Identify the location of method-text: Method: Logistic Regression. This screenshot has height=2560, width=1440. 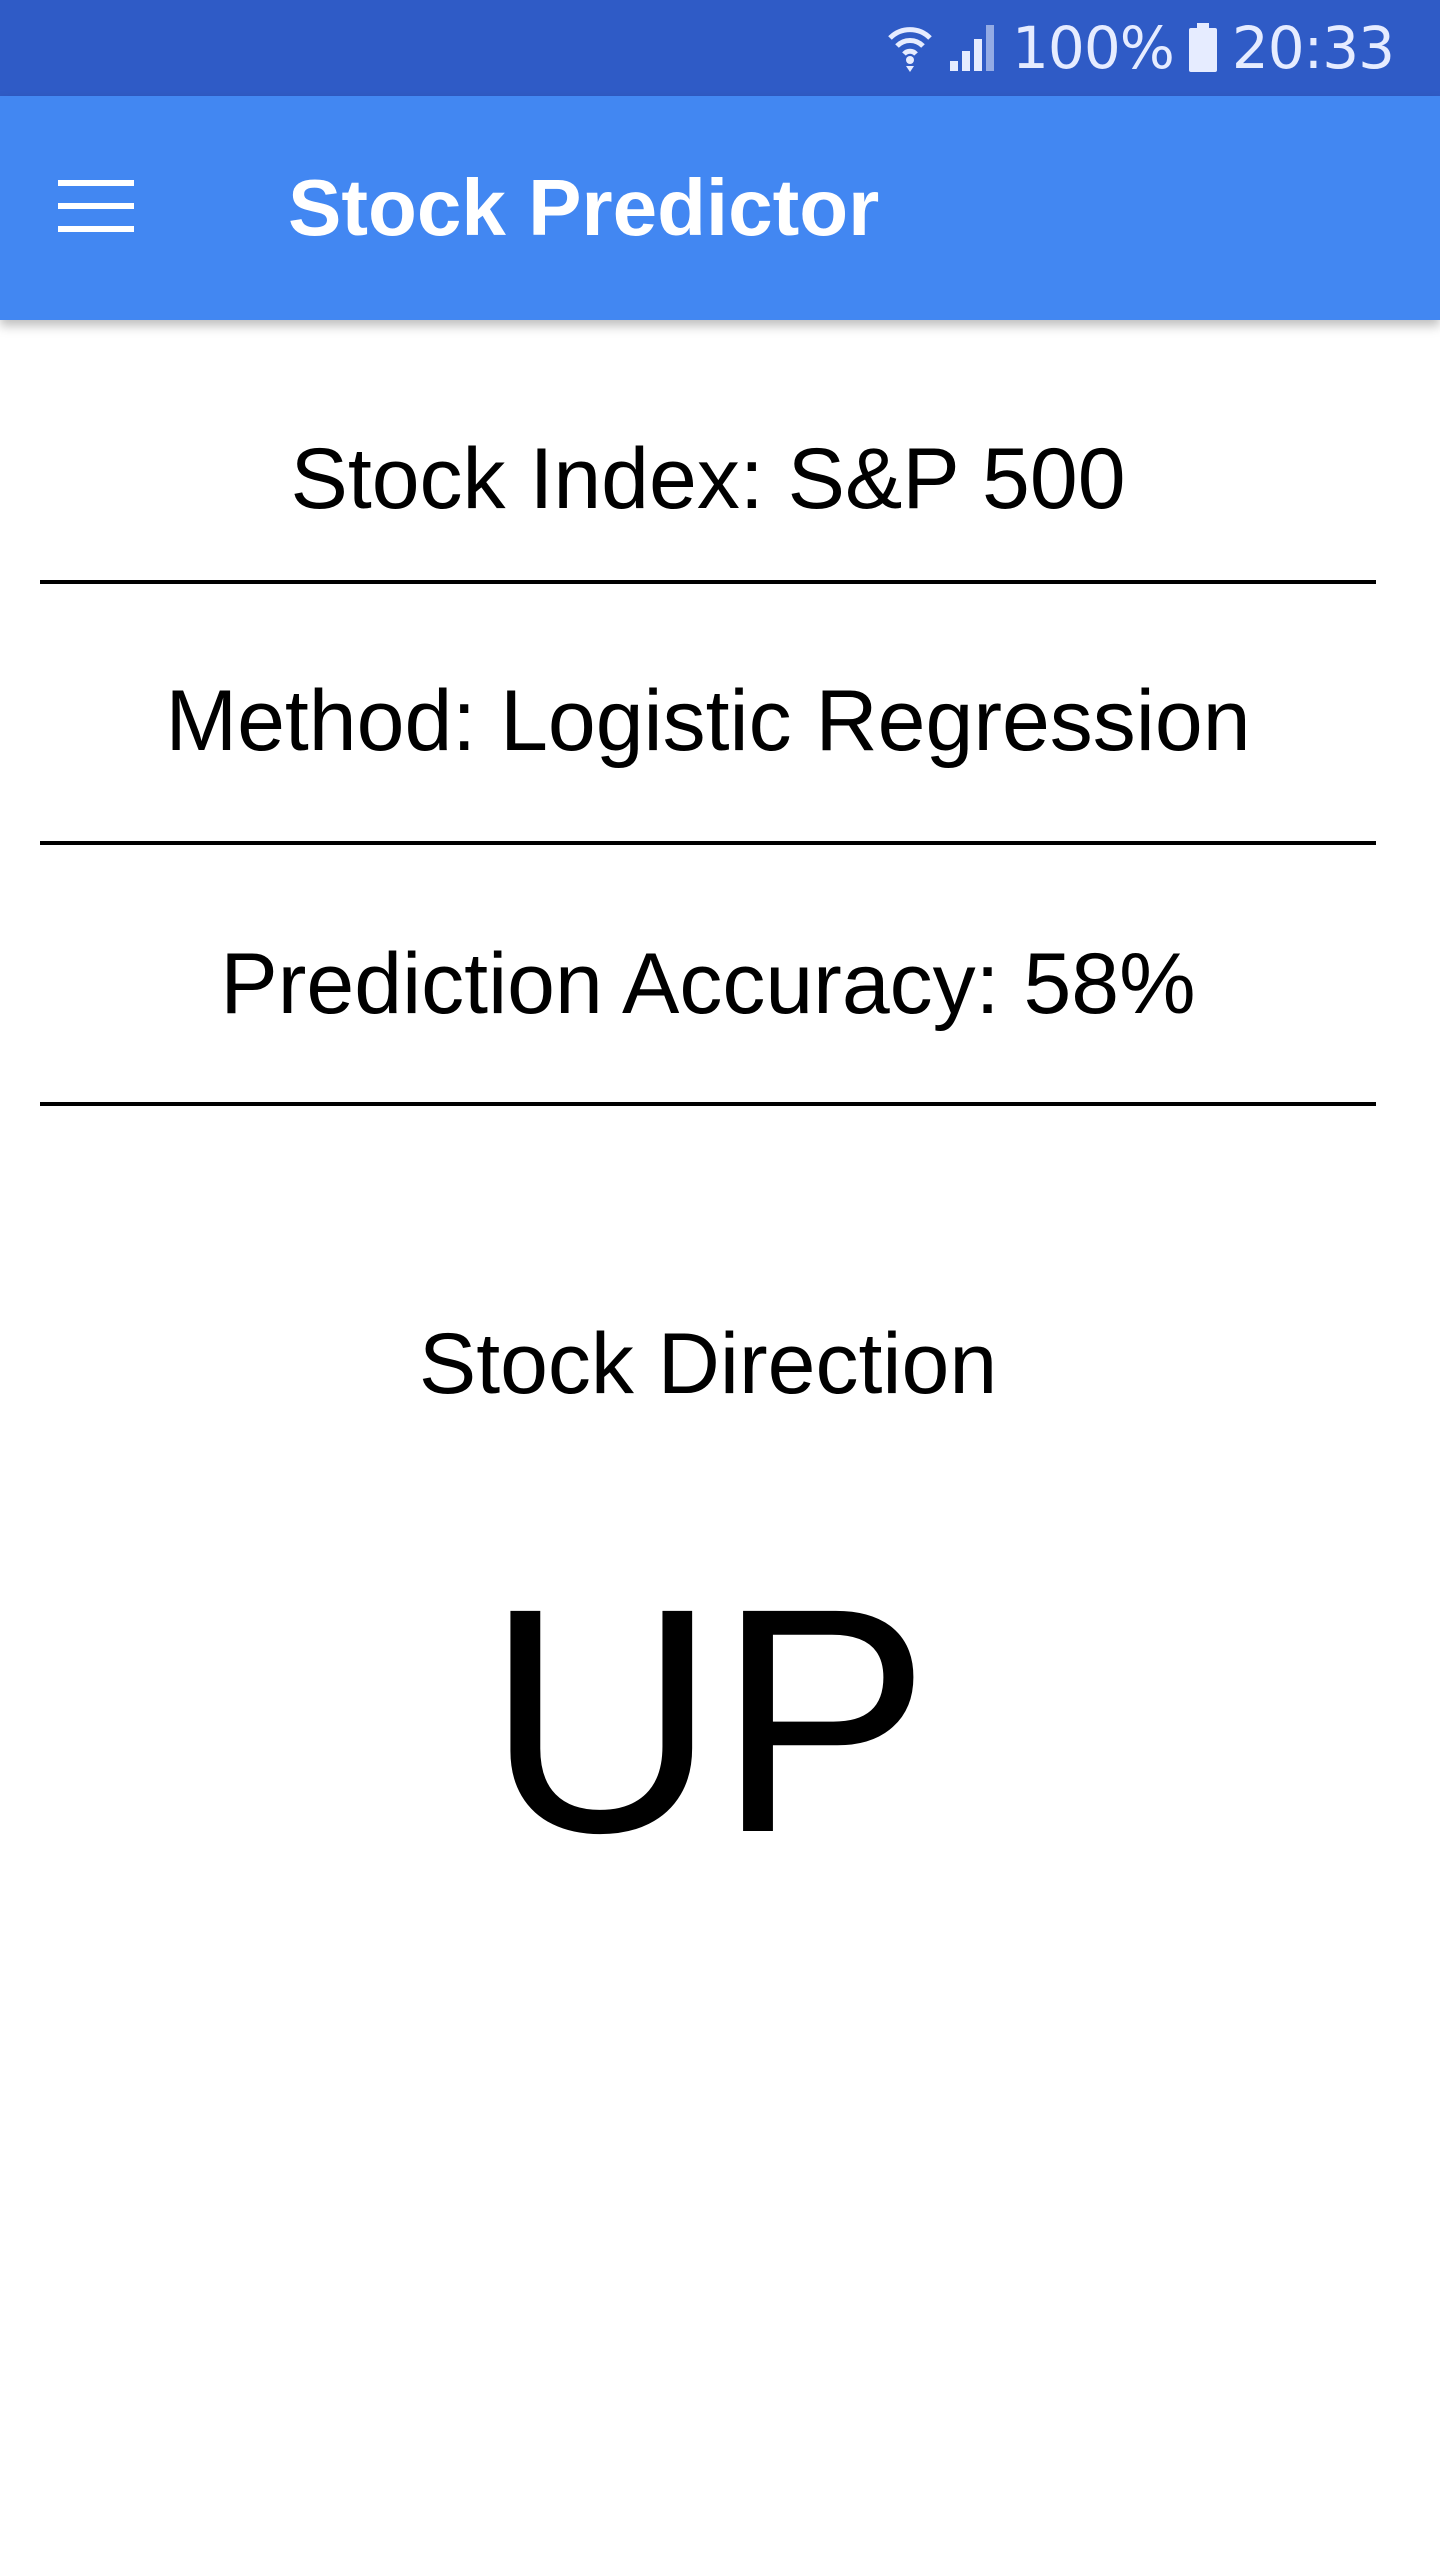
(708, 721).